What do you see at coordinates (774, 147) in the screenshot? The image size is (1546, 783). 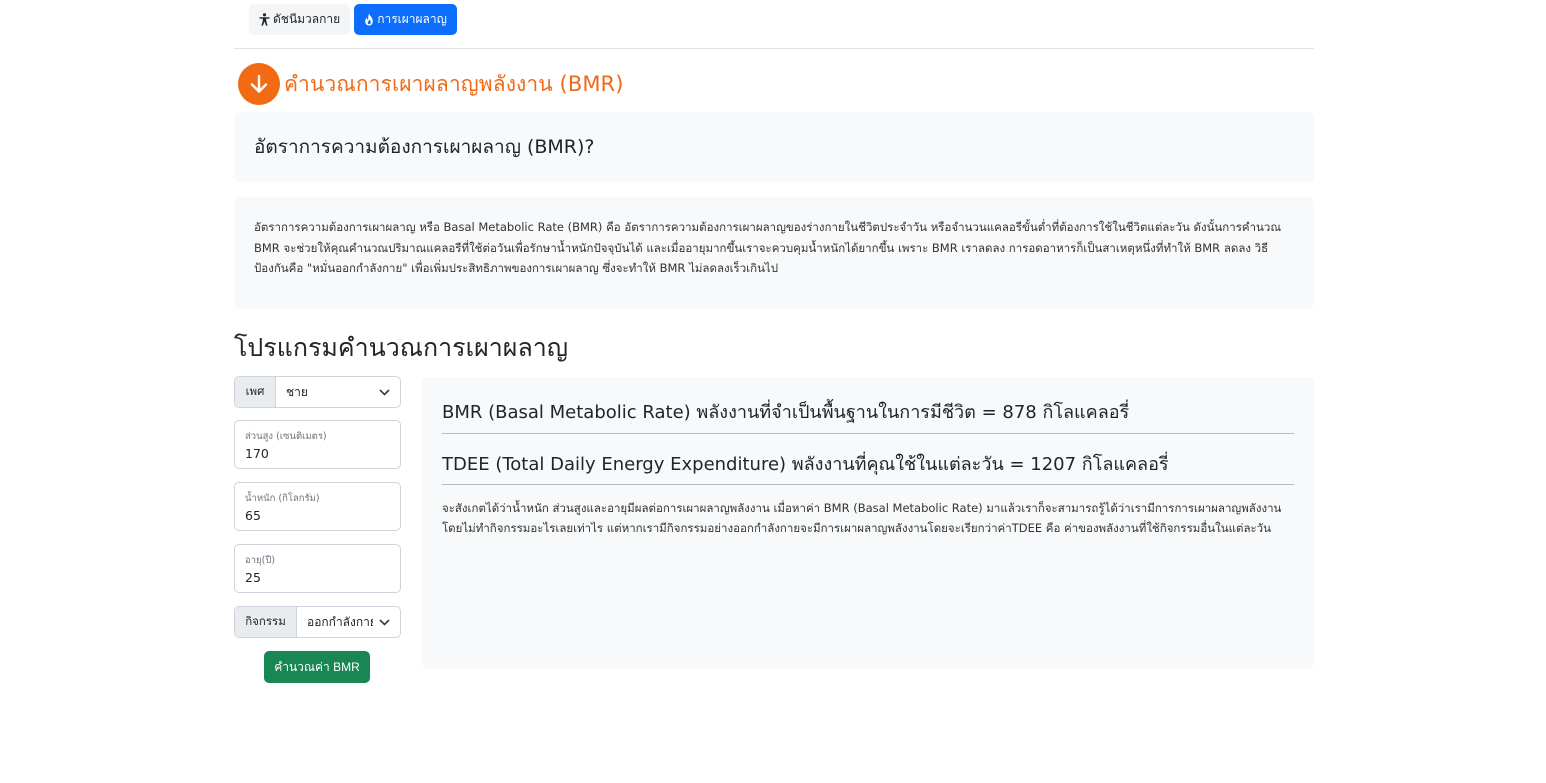 I see `question-card: อัตราการความต้องการเผาผลาญ (BMR)?` at bounding box center [774, 147].